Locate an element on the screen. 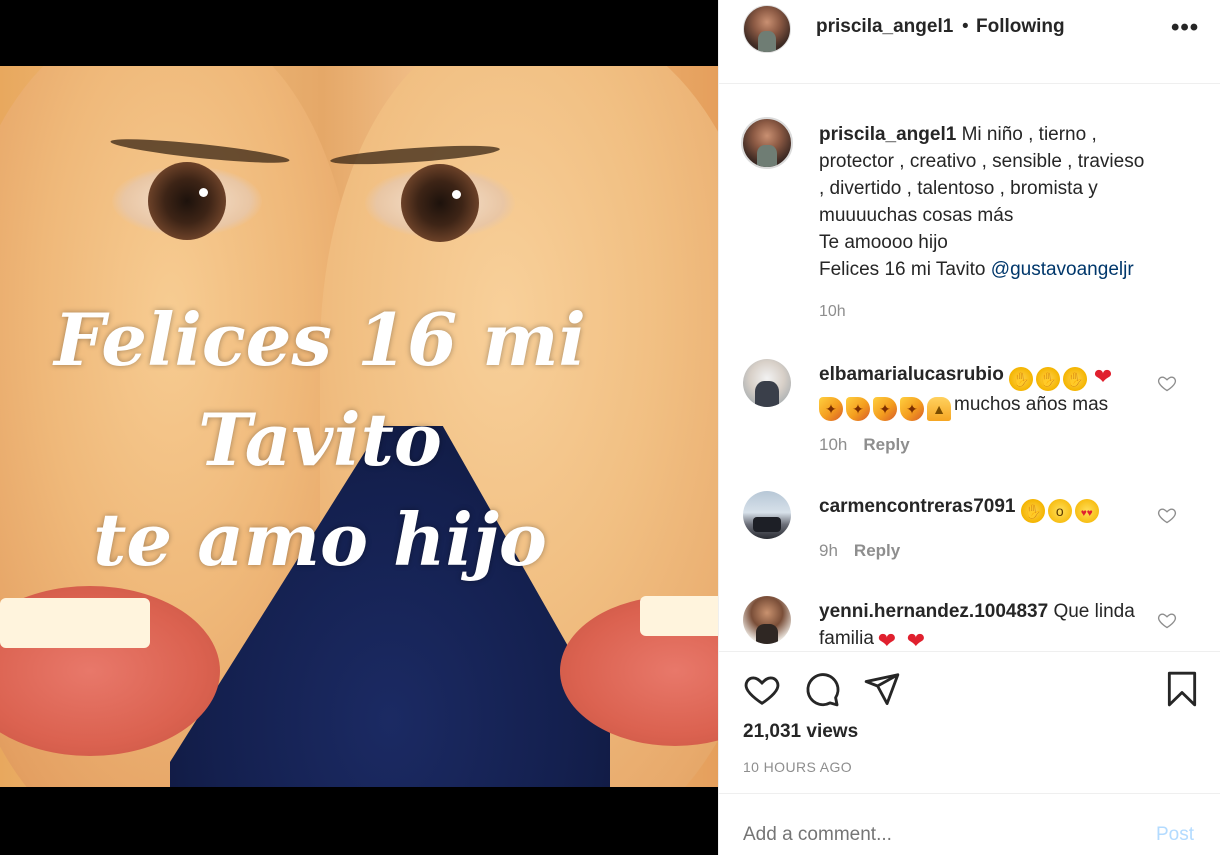 This screenshot has width=1220, height=855. following-button: Following is located at coordinates (1020, 27).